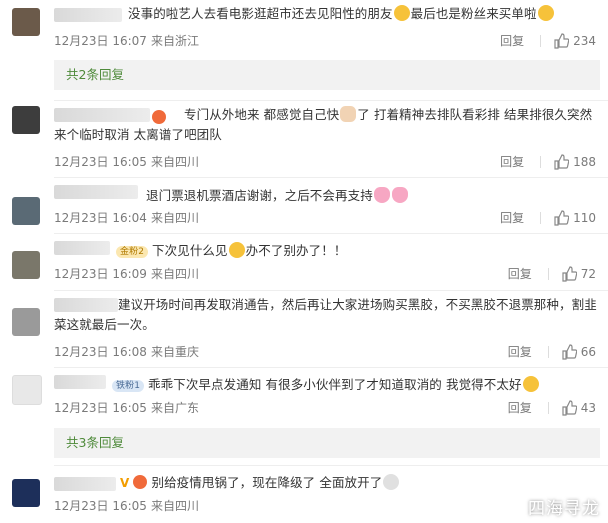 Image resolution: width=608 pixels, height=523 pixels. Describe the element at coordinates (348, 114) in the screenshot. I see `hand-emoji-icon` at that location.